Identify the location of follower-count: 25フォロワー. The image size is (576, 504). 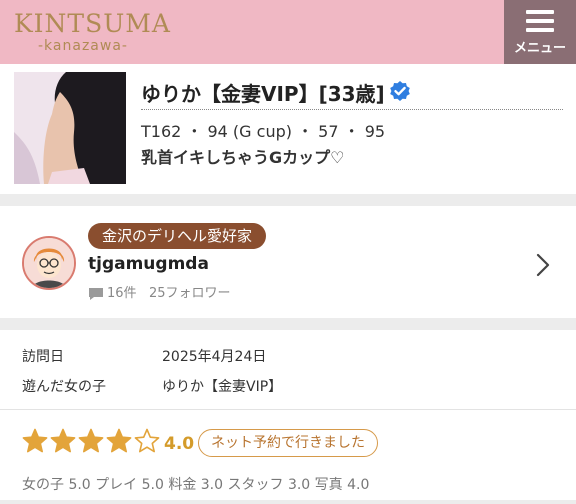
(189, 293).